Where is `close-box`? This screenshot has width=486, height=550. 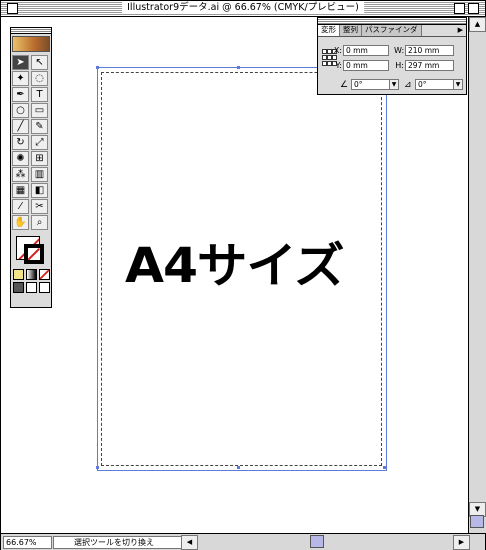
close-box is located at coordinates (12, 8).